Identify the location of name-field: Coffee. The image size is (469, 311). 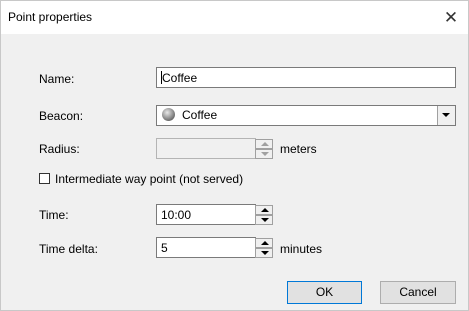
(306, 77).